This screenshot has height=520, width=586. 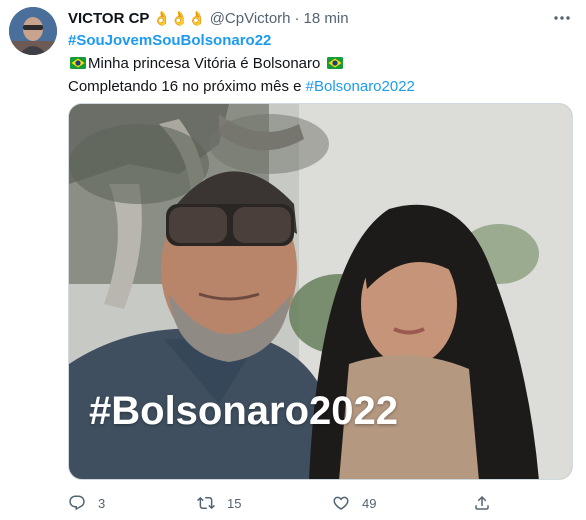 I want to click on share-button, so click(x=488, y=503).